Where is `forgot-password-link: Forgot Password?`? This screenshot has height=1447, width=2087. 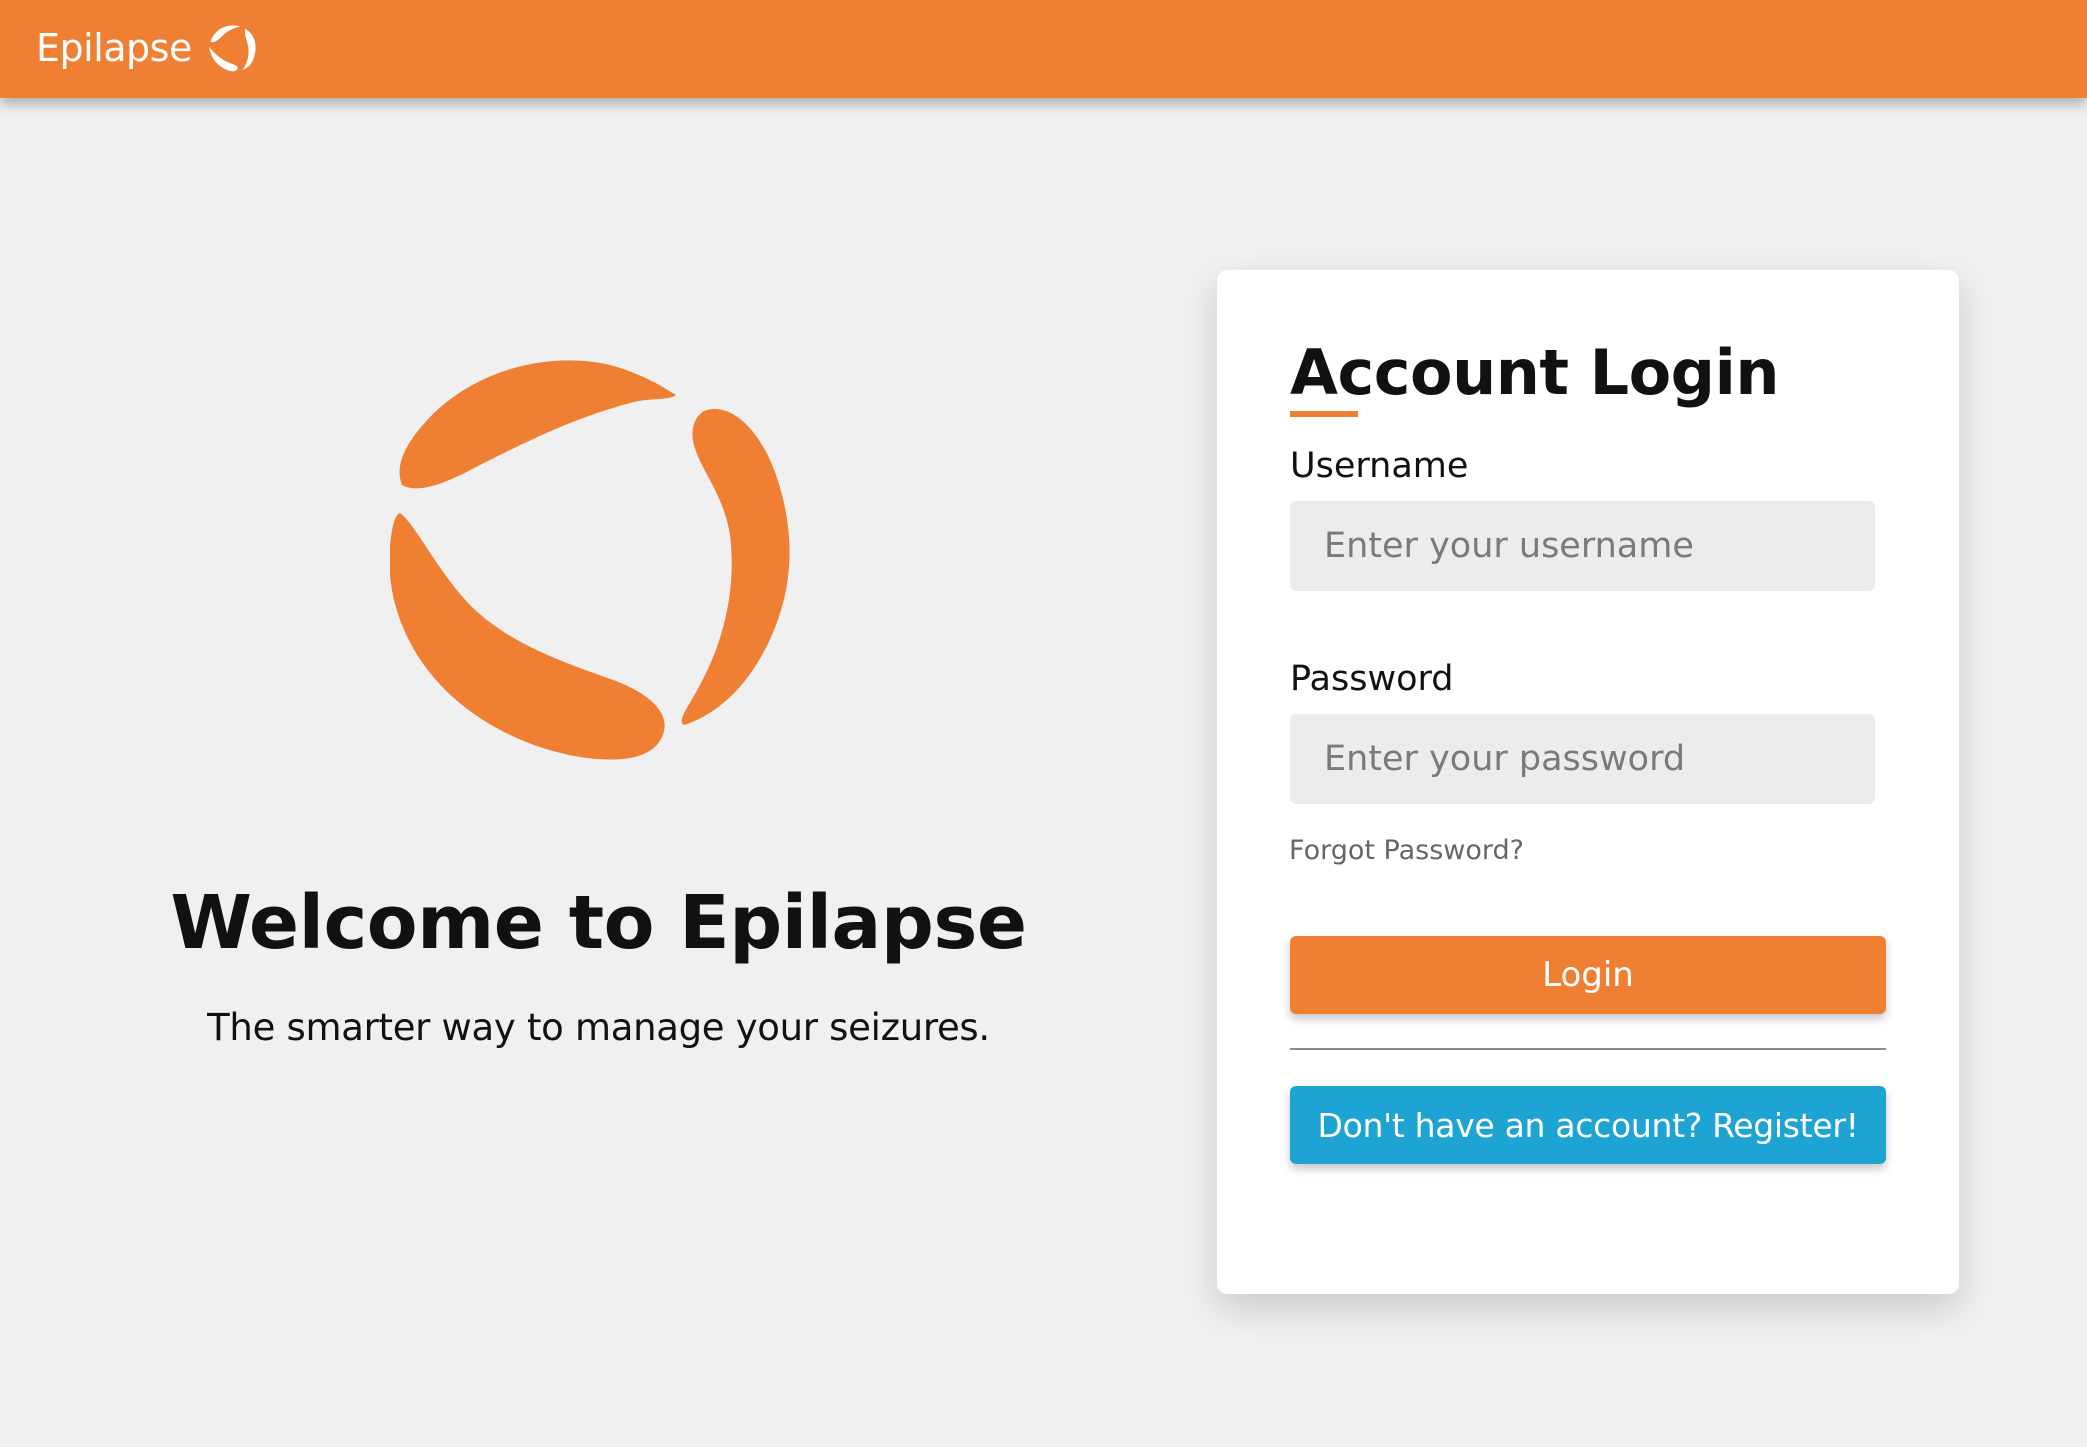 forgot-password-link: Forgot Password? is located at coordinates (1406, 850).